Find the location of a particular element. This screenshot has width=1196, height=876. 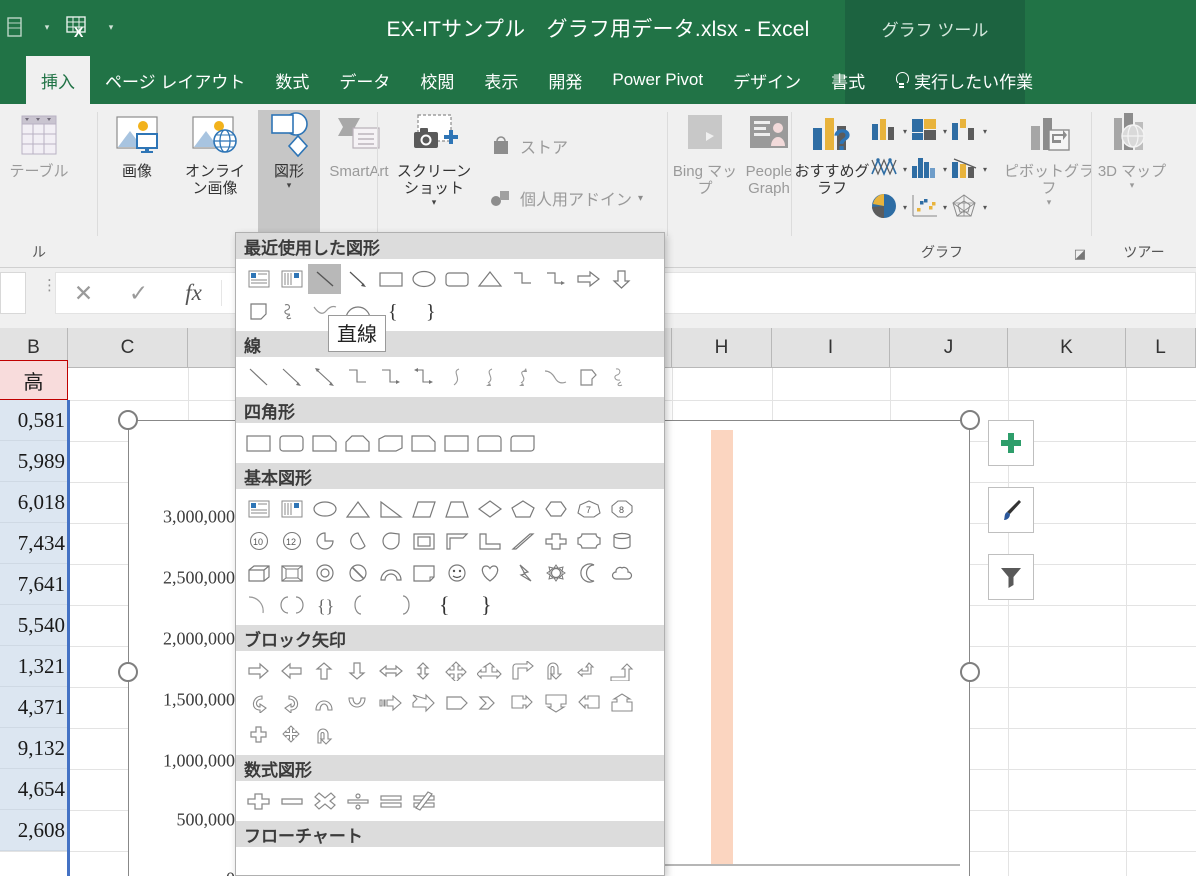

ribbon-button-pictures: 画像 is located at coordinates (137, 165).